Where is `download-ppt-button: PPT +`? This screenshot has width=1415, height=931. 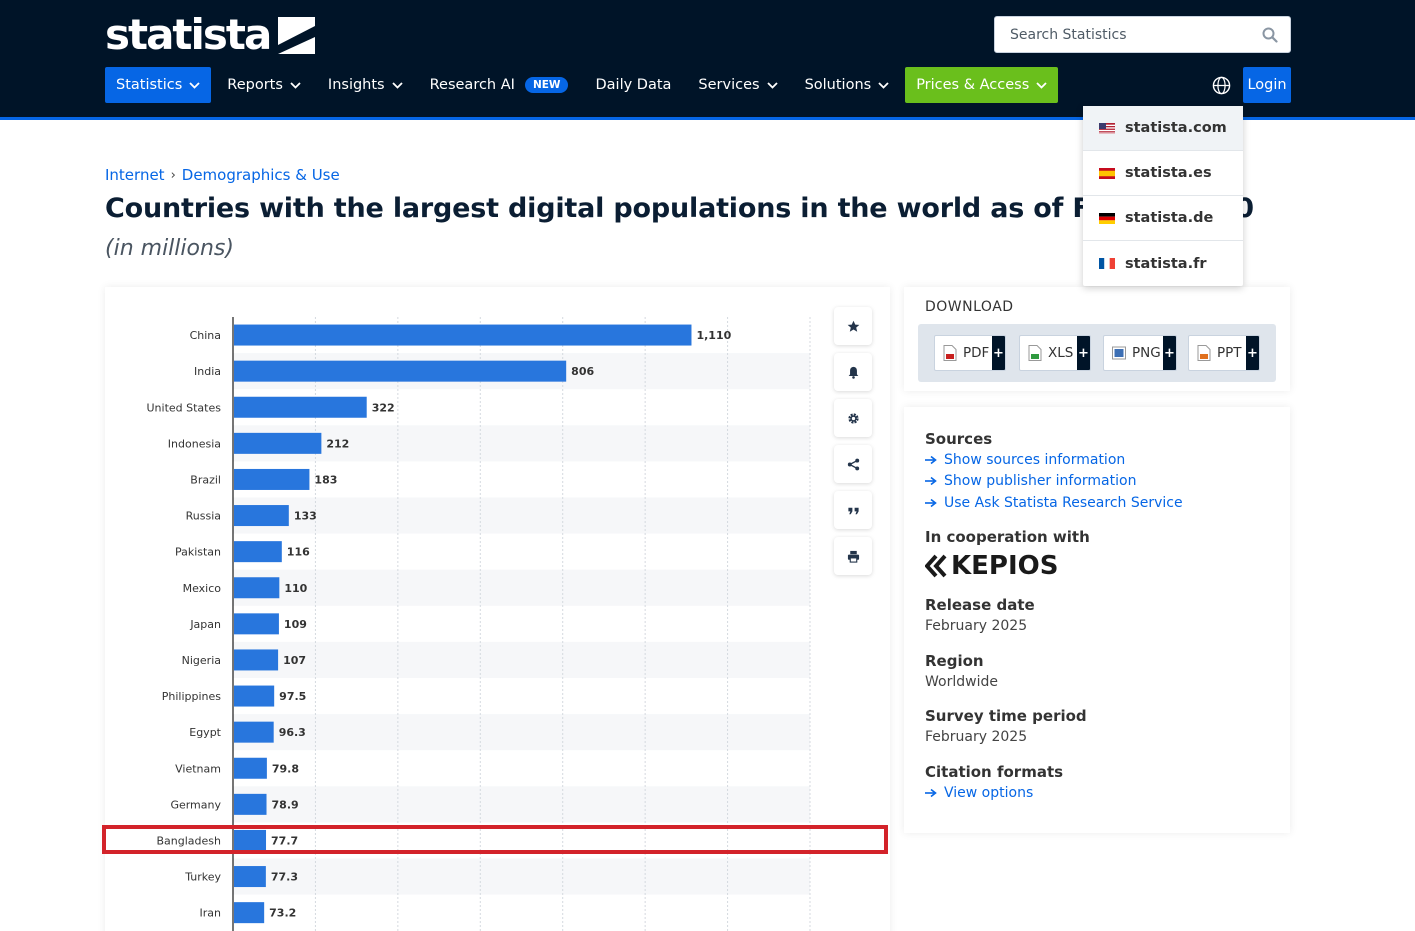 download-ppt-button: PPT + is located at coordinates (1224, 353).